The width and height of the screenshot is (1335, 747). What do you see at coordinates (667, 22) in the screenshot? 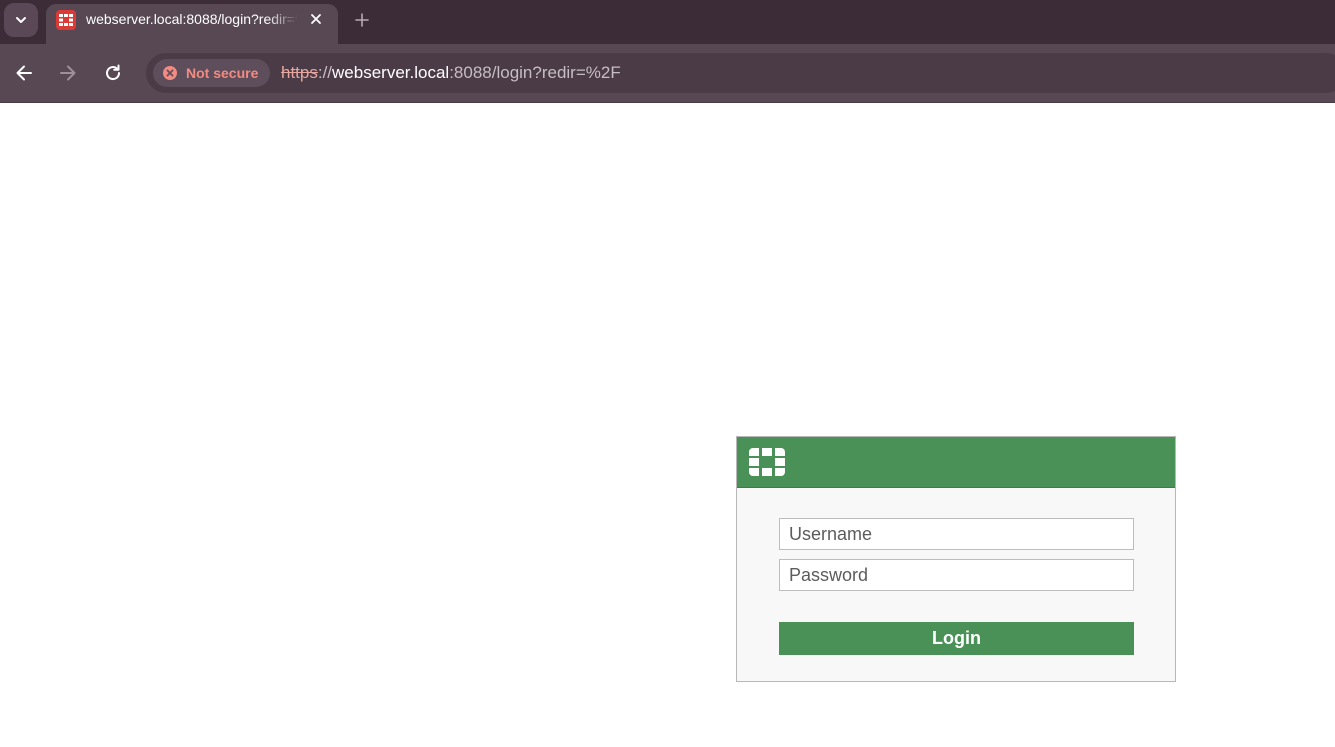
I see `browser-tabstrip: webserver.local:8088/login?redir=%2F` at bounding box center [667, 22].